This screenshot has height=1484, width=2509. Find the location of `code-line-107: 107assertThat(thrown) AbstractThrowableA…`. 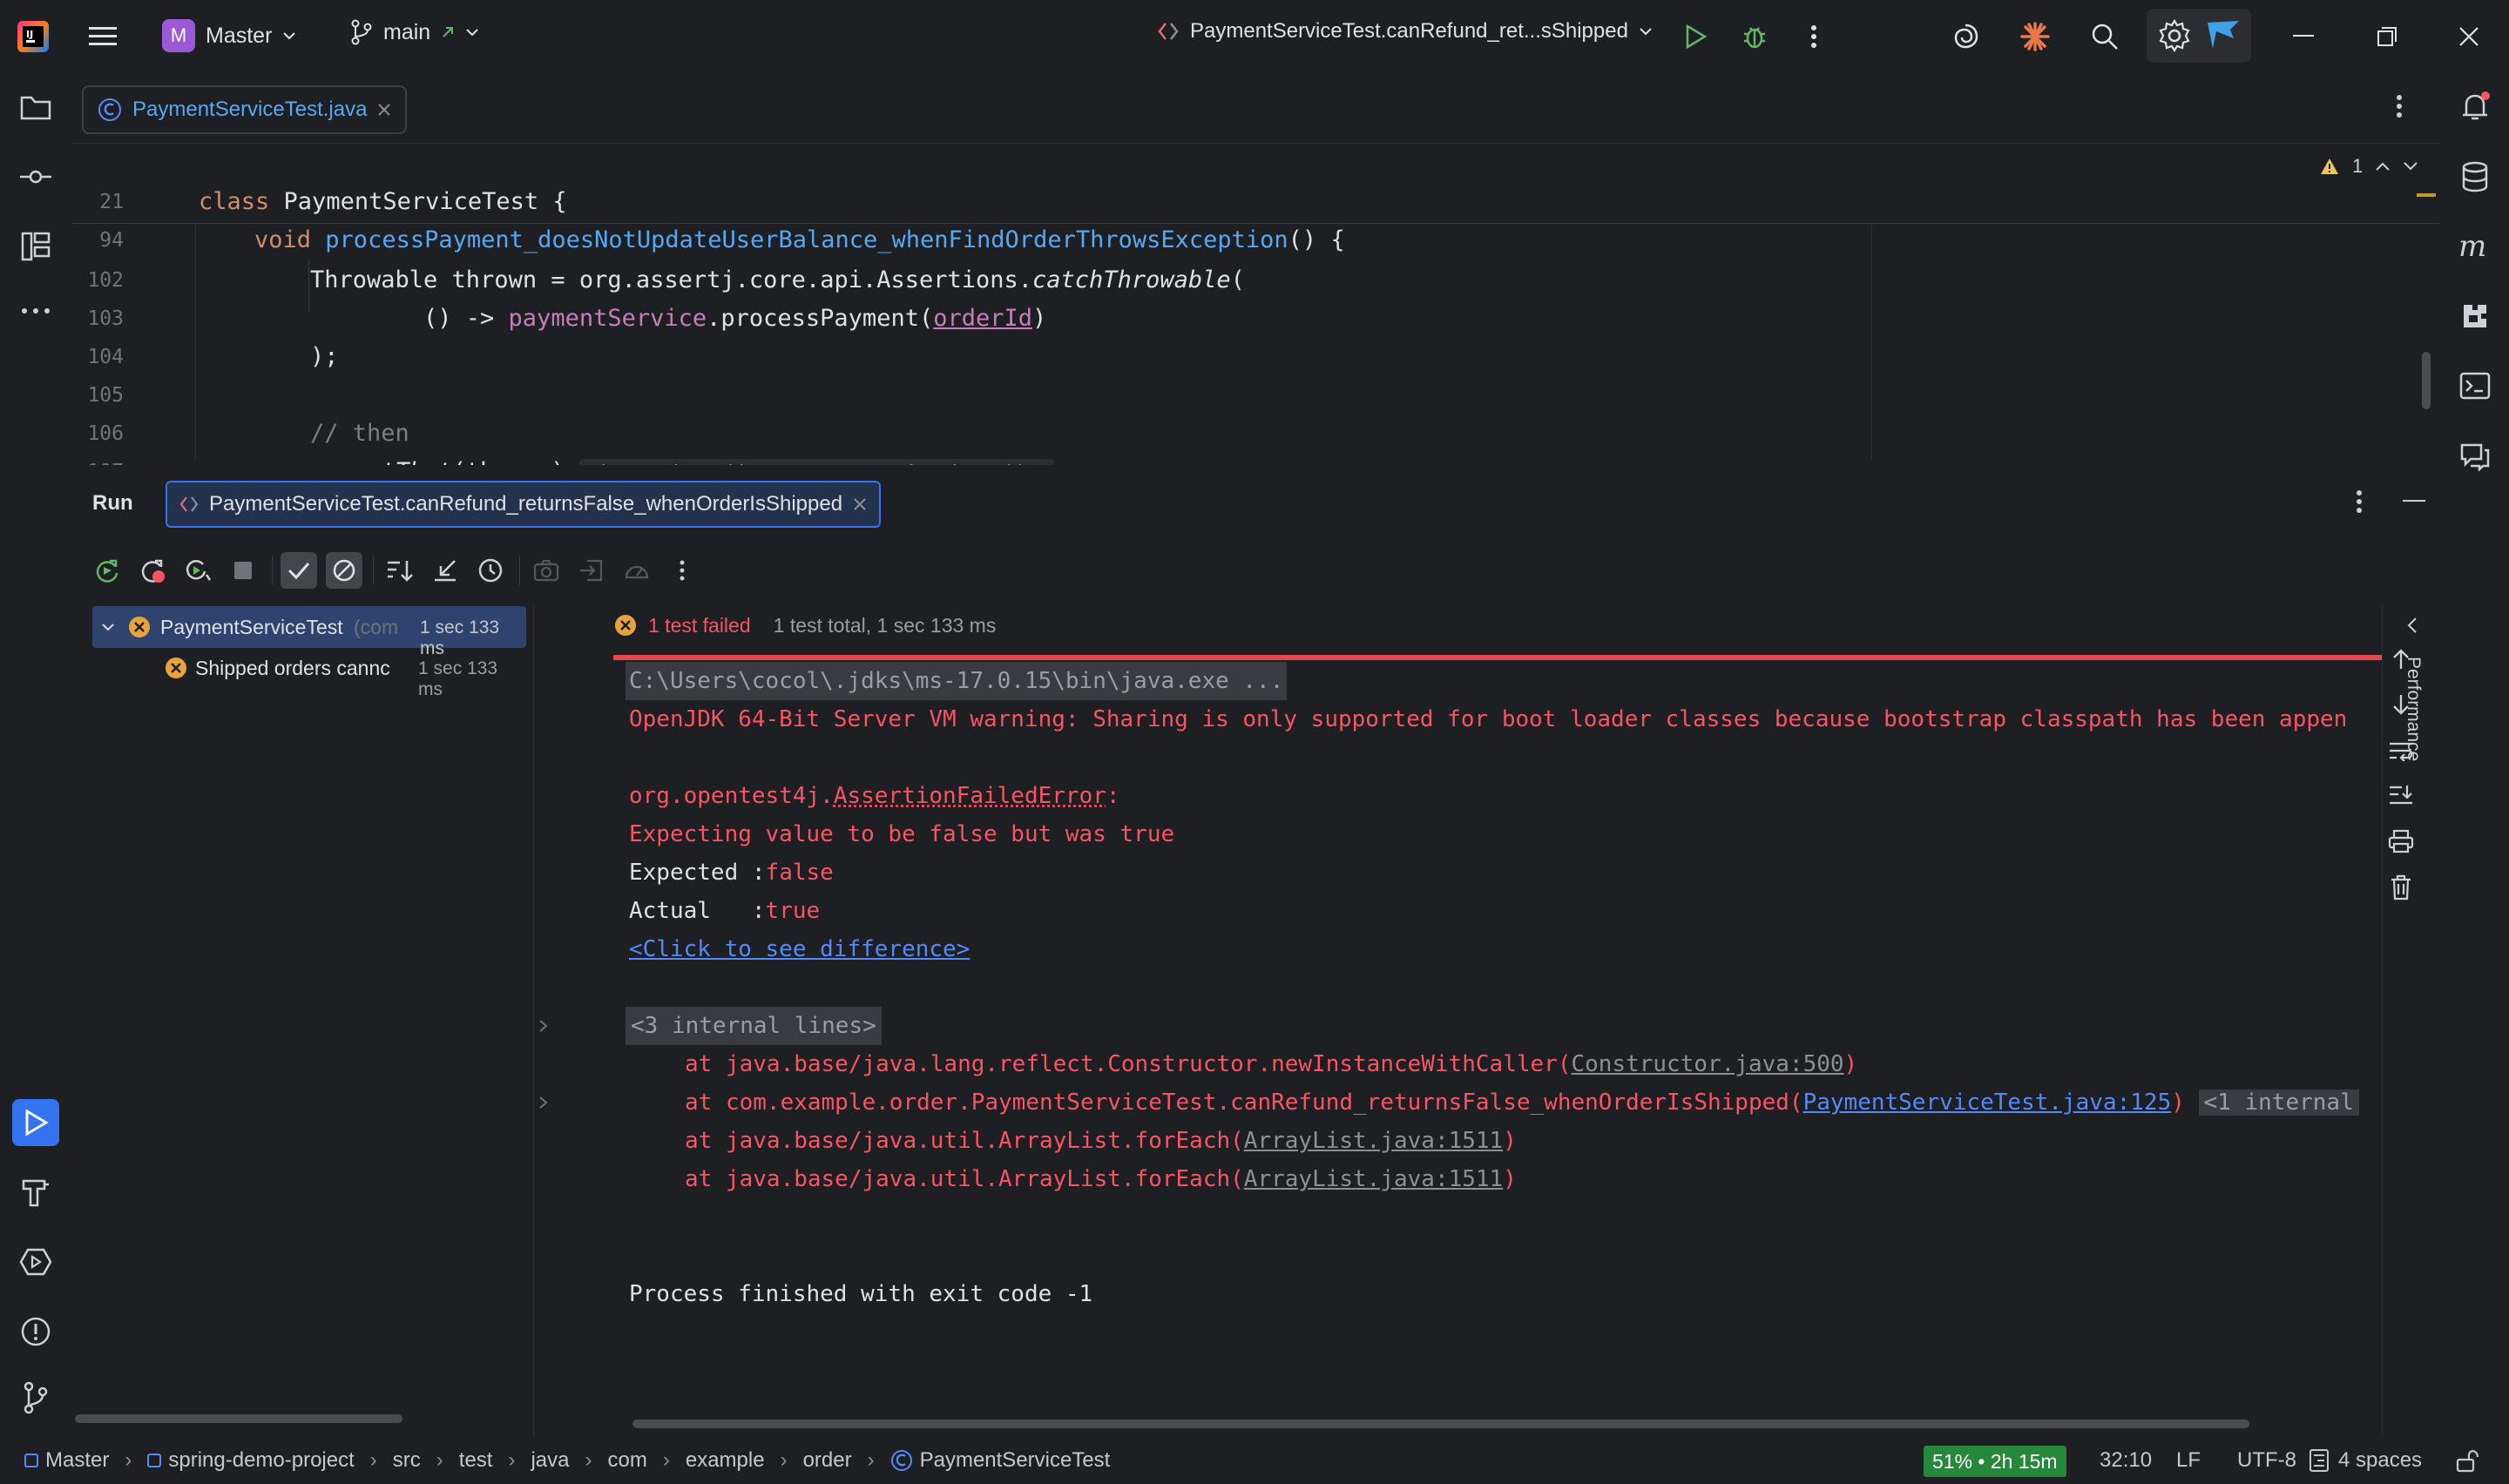

code-line-107: 107assertThat(thrown) AbstractThrowableA… is located at coordinates (562, 450).